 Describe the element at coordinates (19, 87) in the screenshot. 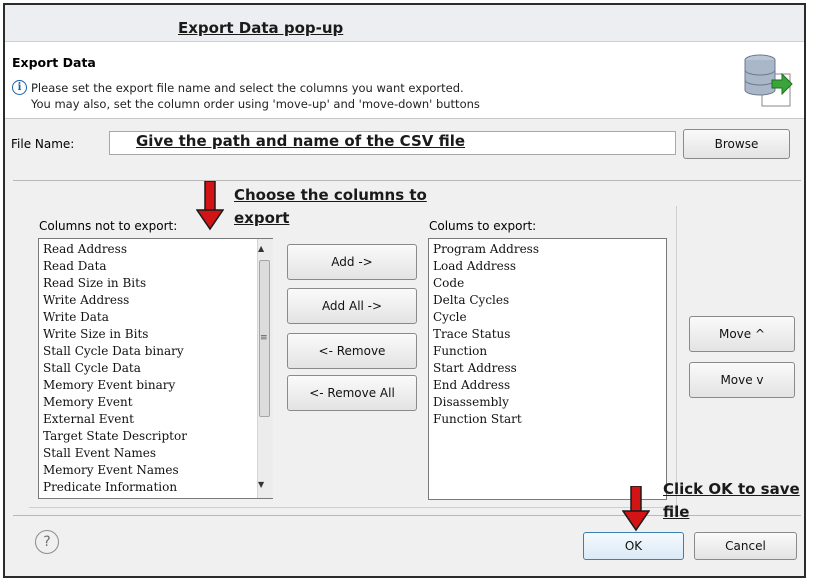

I see `info-icon: i` at that location.